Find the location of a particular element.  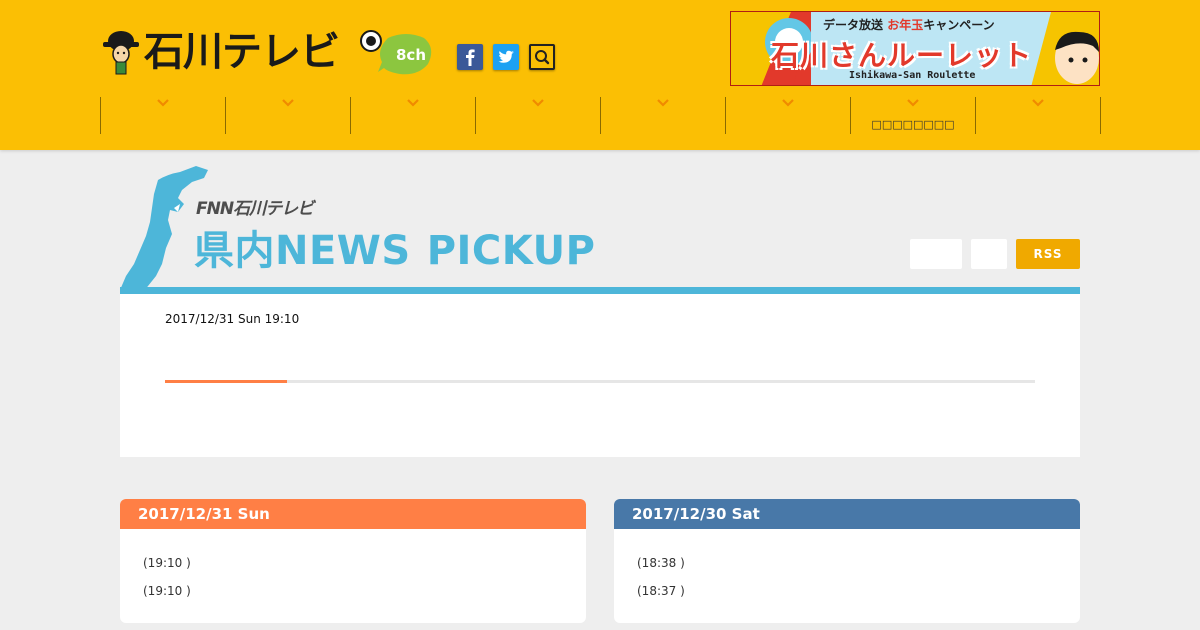

day-card: 2017/12/31 Sun (19:10 ) (19:10 ) is located at coordinates (353, 561).